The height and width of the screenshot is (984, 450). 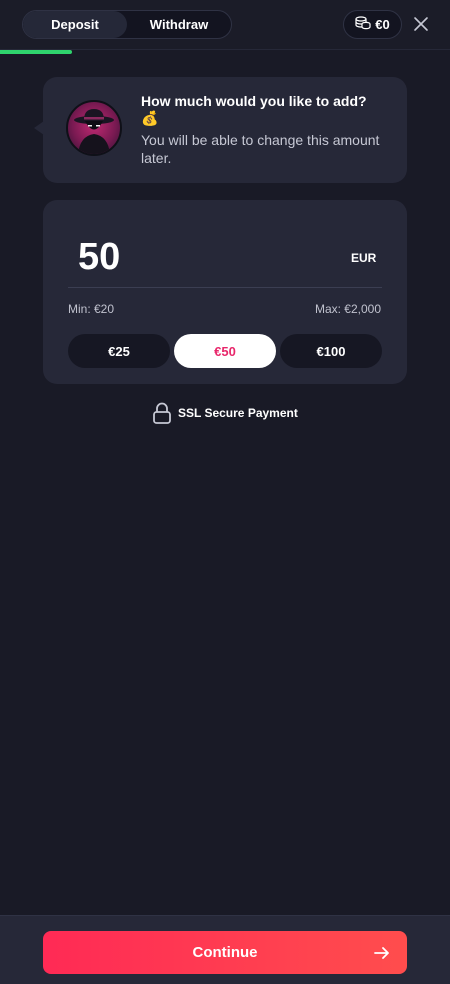 I want to click on progress-bar, so click(x=225, y=52).